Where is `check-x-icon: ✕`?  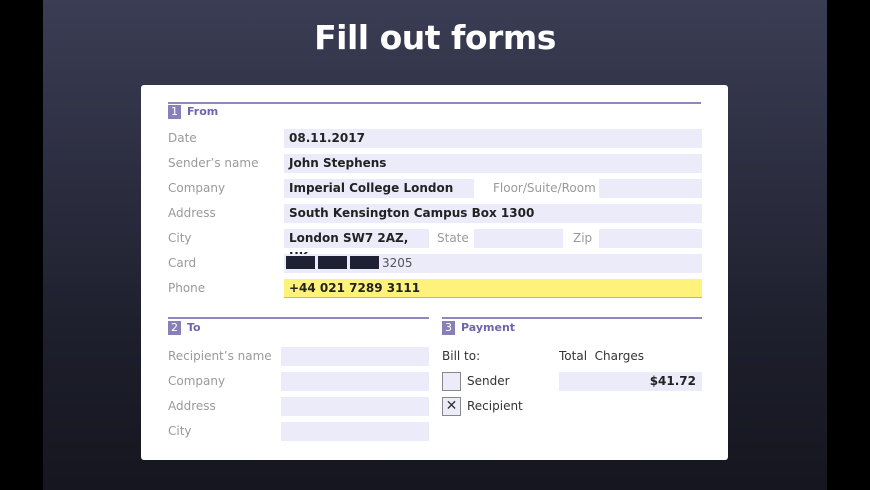
check-x-icon: ✕ is located at coordinates (451, 406).